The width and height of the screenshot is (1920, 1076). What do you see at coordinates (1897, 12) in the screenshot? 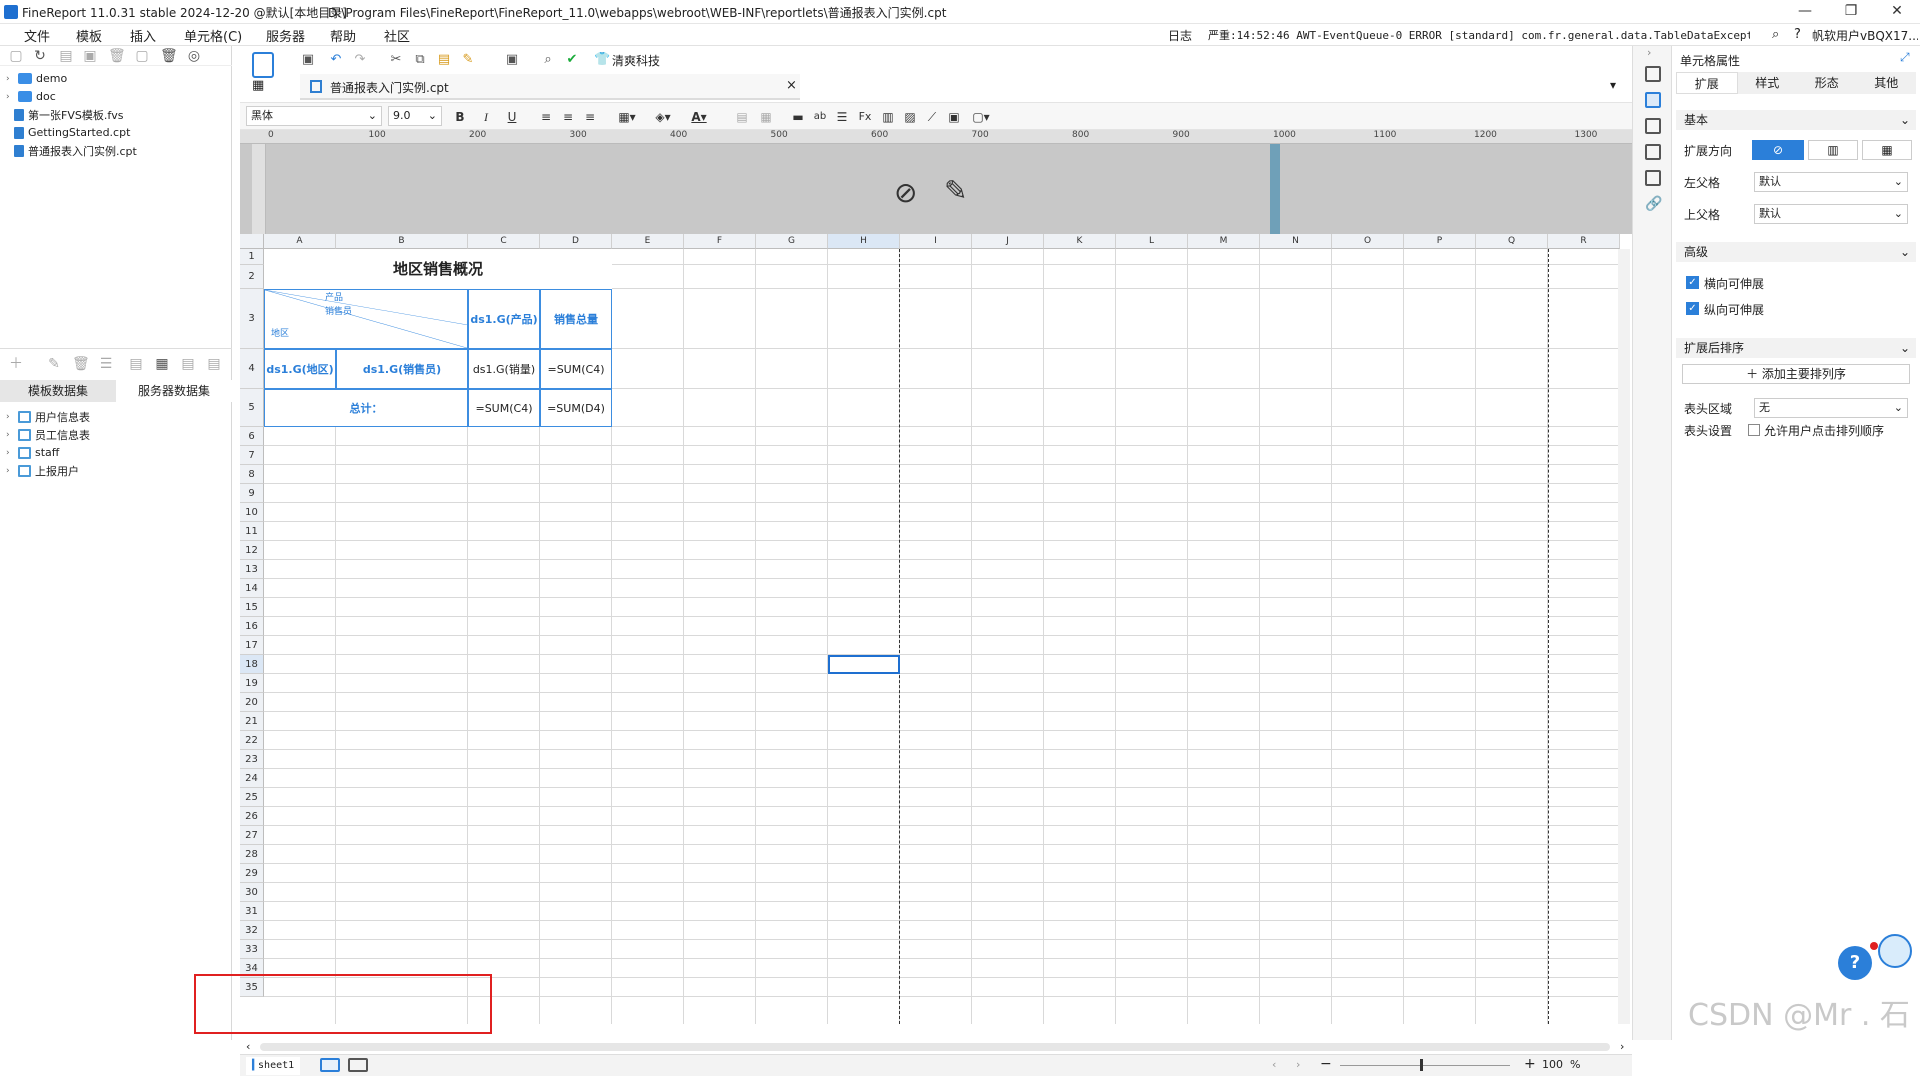
I see `close-button: ✕` at bounding box center [1897, 12].